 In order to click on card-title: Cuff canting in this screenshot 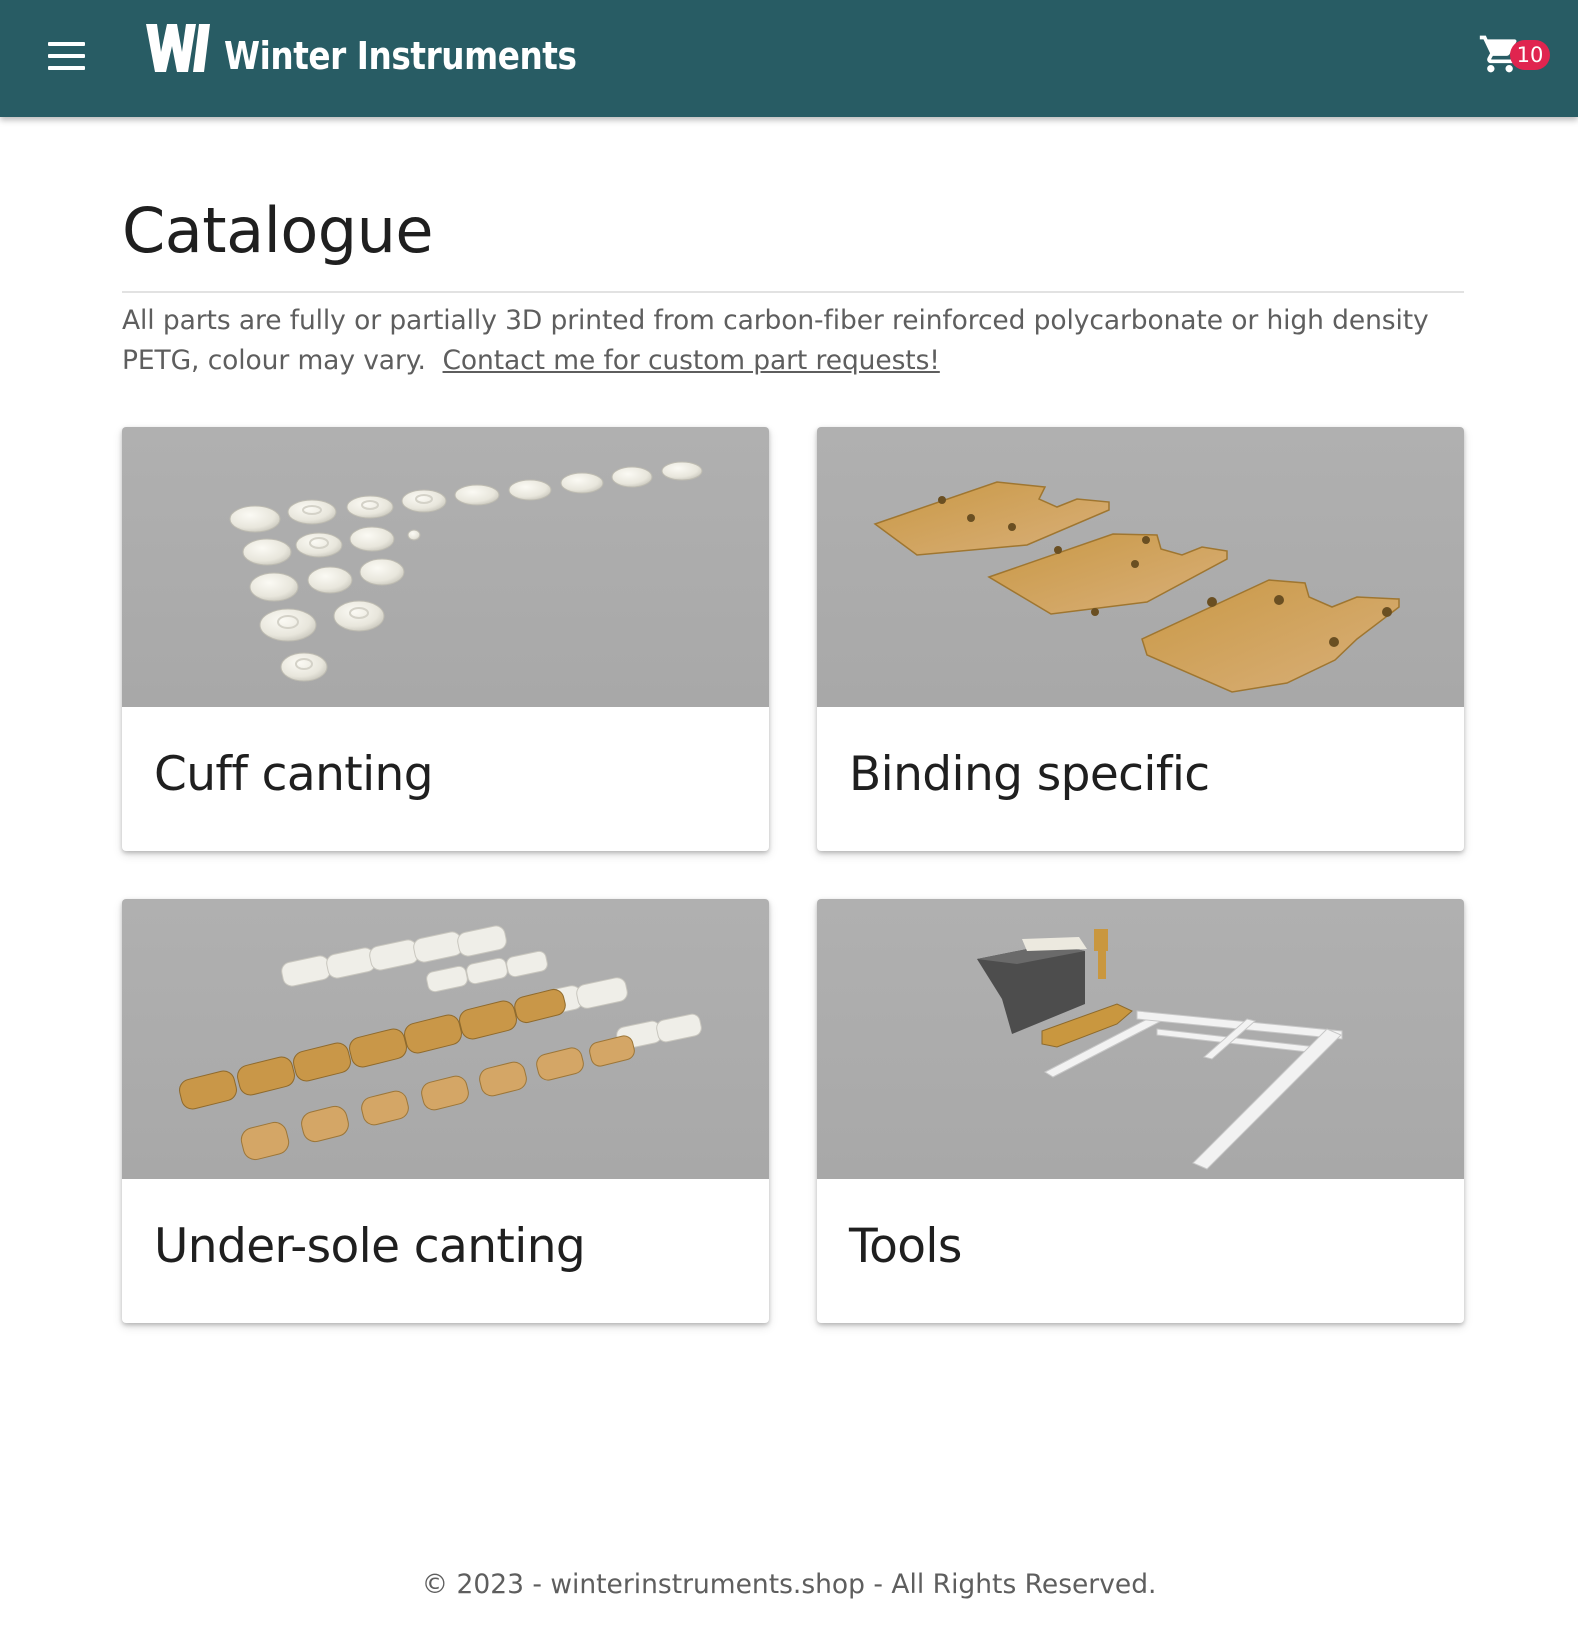, I will do `click(294, 774)`.